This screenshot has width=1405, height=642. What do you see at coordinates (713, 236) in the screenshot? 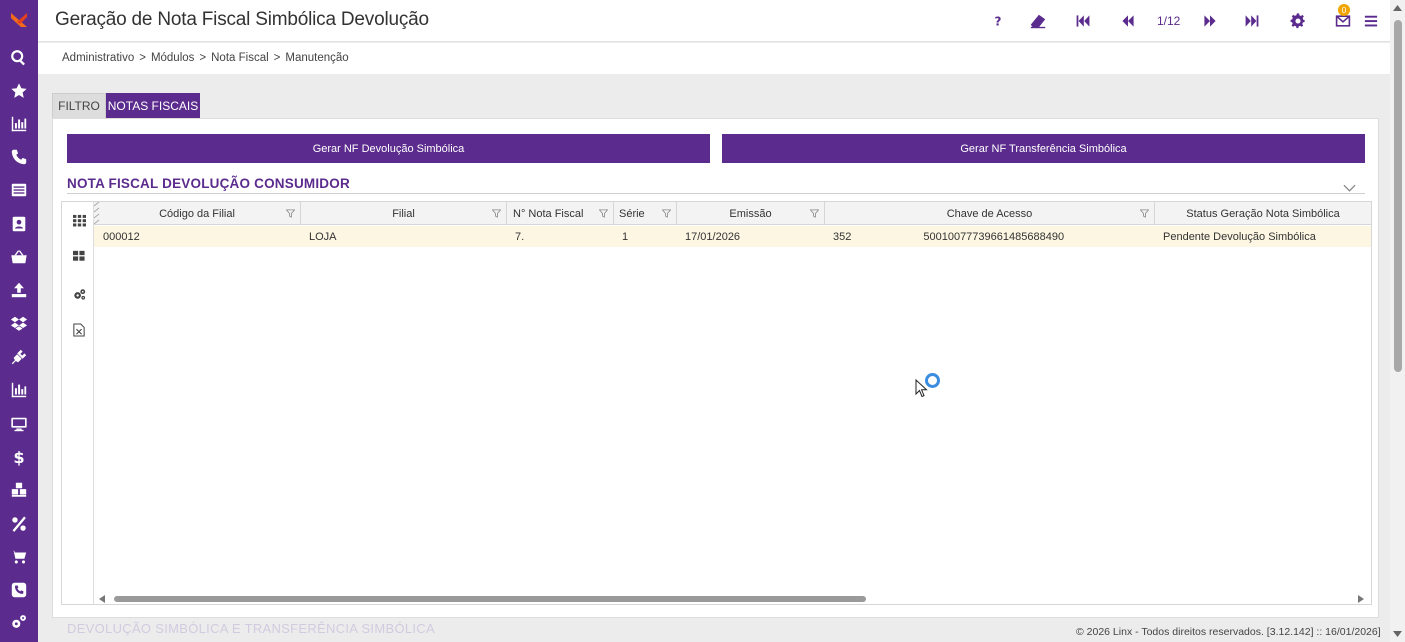
I see `cell-emissao: 17/01/2026` at bounding box center [713, 236].